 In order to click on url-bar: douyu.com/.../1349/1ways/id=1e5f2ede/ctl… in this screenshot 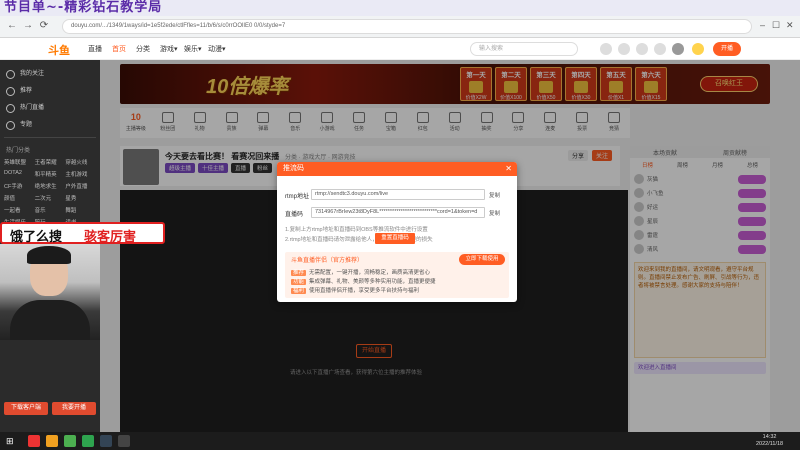, I will do `click(407, 26)`.